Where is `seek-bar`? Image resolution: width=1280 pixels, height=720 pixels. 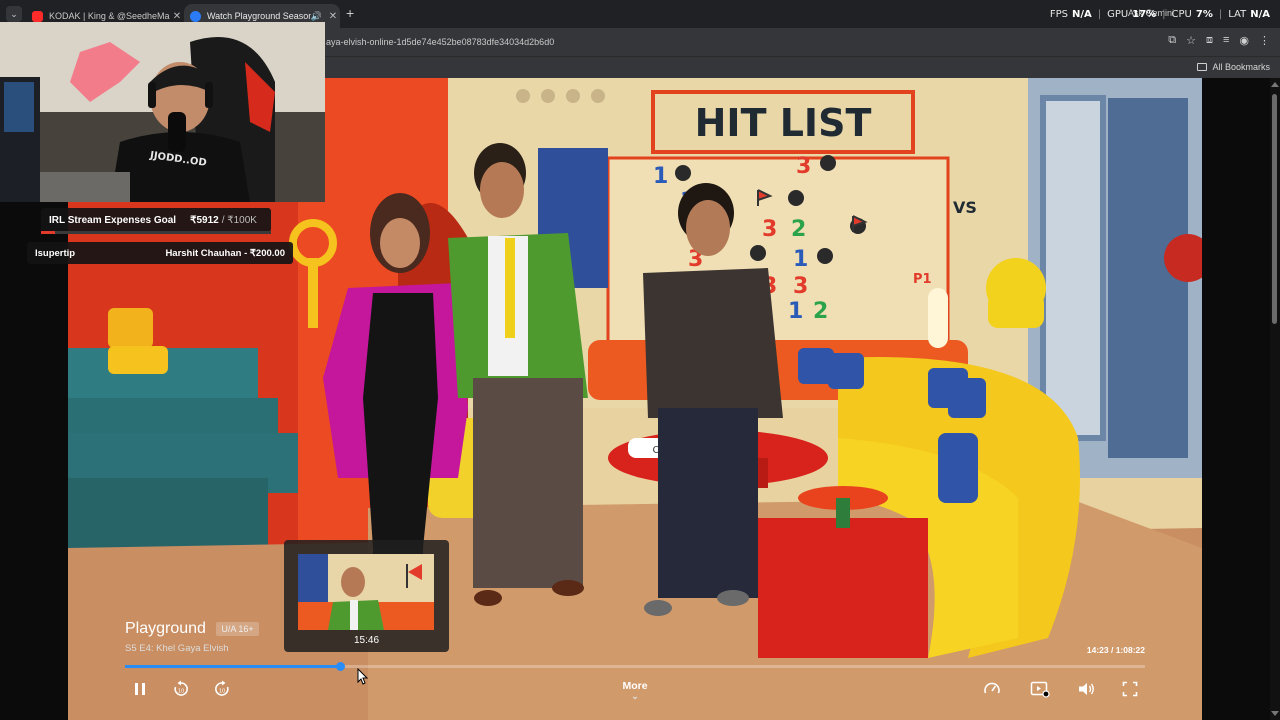
seek-bar is located at coordinates (635, 666).